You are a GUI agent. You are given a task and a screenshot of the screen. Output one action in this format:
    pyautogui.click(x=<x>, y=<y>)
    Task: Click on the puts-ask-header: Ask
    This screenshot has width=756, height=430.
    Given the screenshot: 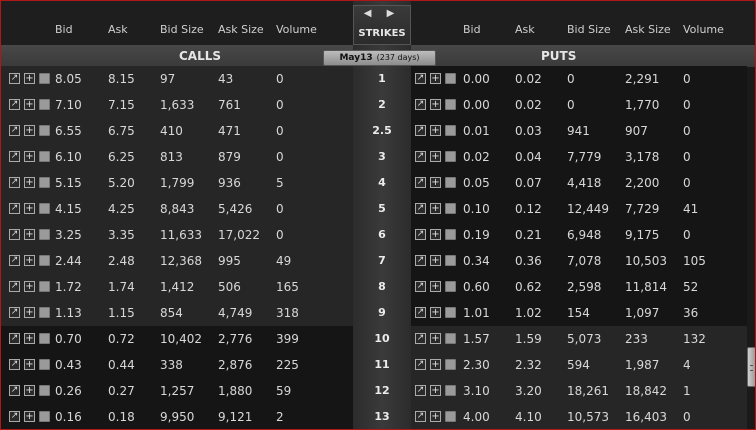 What is the action you would take?
    pyautogui.click(x=525, y=29)
    